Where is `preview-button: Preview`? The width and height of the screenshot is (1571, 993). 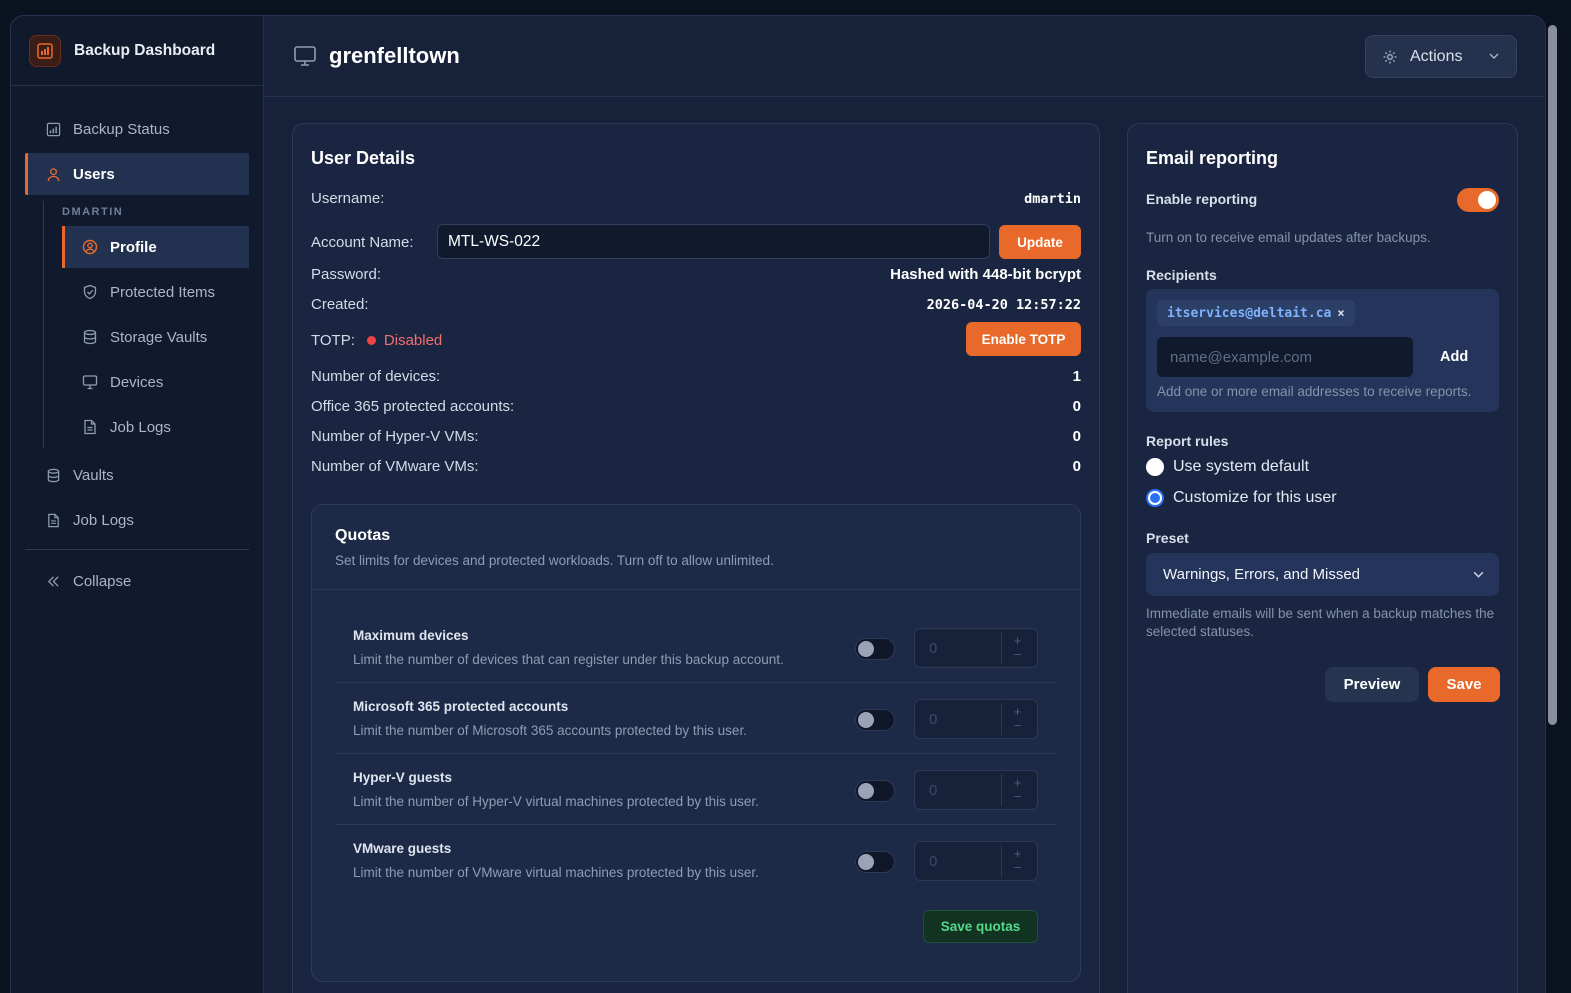
preview-button: Preview is located at coordinates (1372, 684).